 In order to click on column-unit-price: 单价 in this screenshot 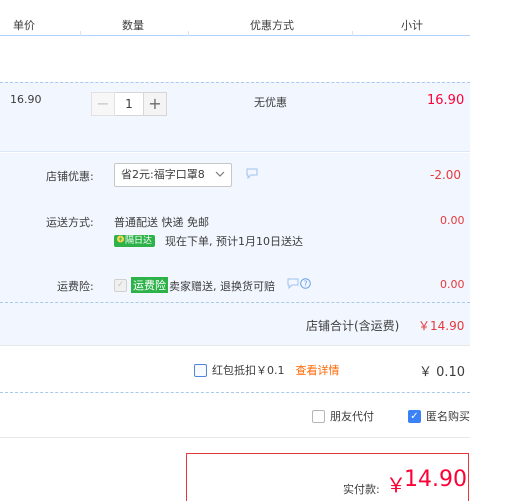, I will do `click(24, 25)`.